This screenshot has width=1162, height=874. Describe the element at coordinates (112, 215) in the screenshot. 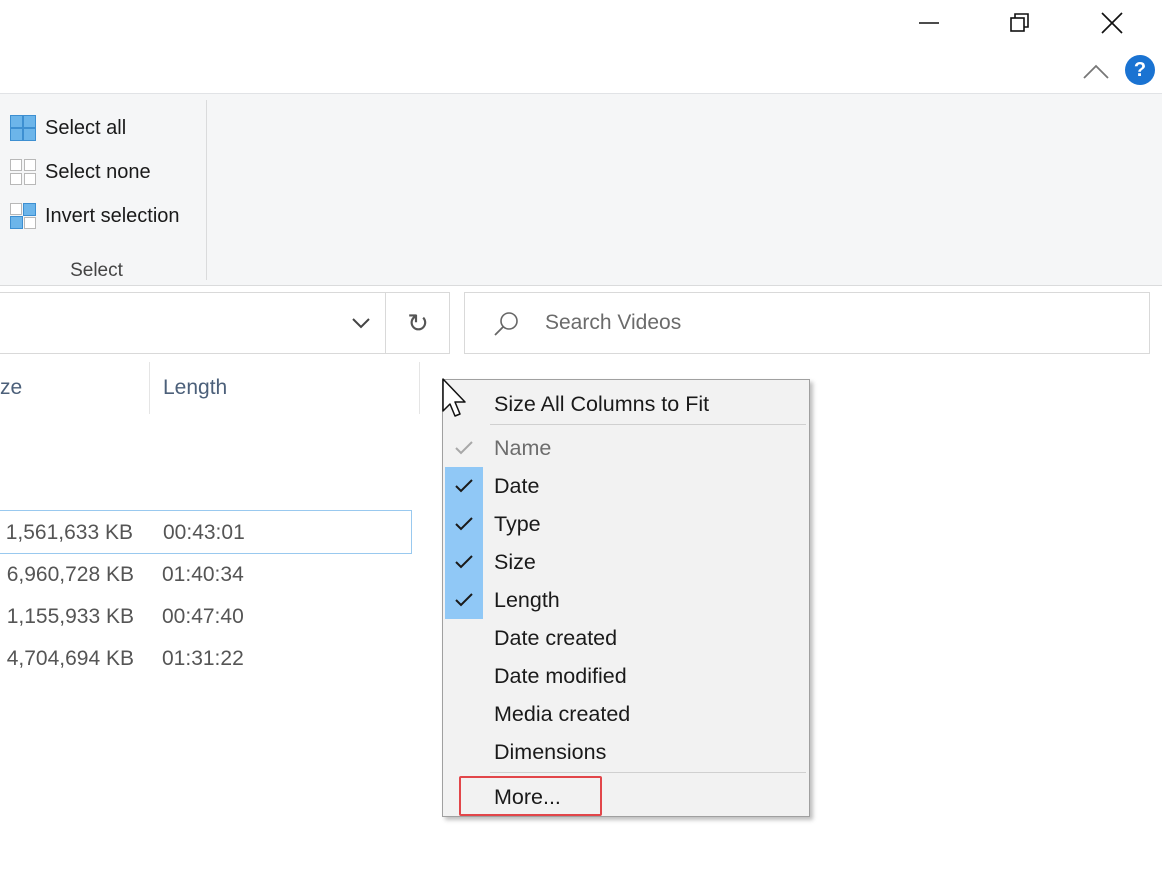

I see `invert-selection-label: Invert selection` at that location.